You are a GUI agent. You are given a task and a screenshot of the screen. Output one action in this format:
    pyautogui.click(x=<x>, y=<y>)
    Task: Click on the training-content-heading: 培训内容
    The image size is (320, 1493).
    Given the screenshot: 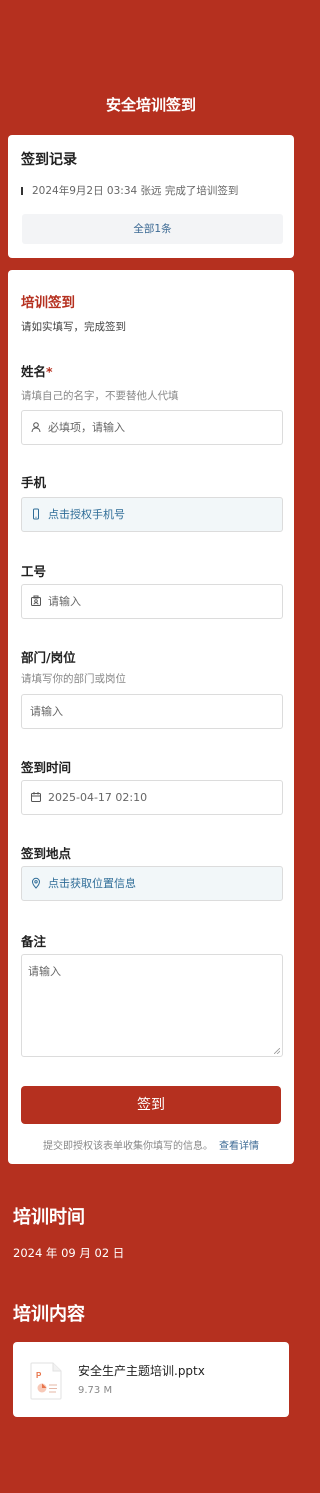 What is the action you would take?
    pyautogui.click(x=49, y=1314)
    